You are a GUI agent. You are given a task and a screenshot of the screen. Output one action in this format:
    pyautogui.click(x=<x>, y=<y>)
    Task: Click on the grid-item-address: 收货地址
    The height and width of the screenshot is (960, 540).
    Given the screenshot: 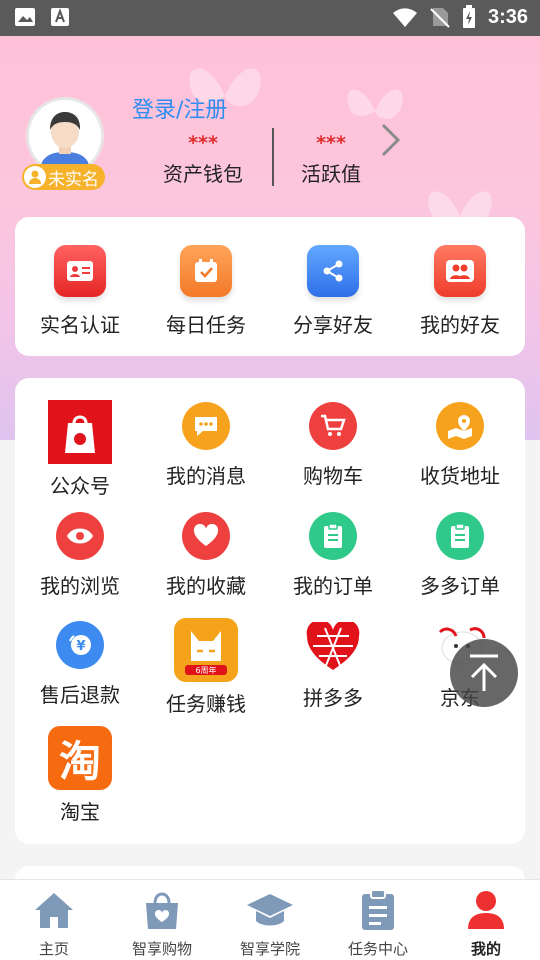 What is the action you would take?
    pyautogui.click(x=460, y=445)
    